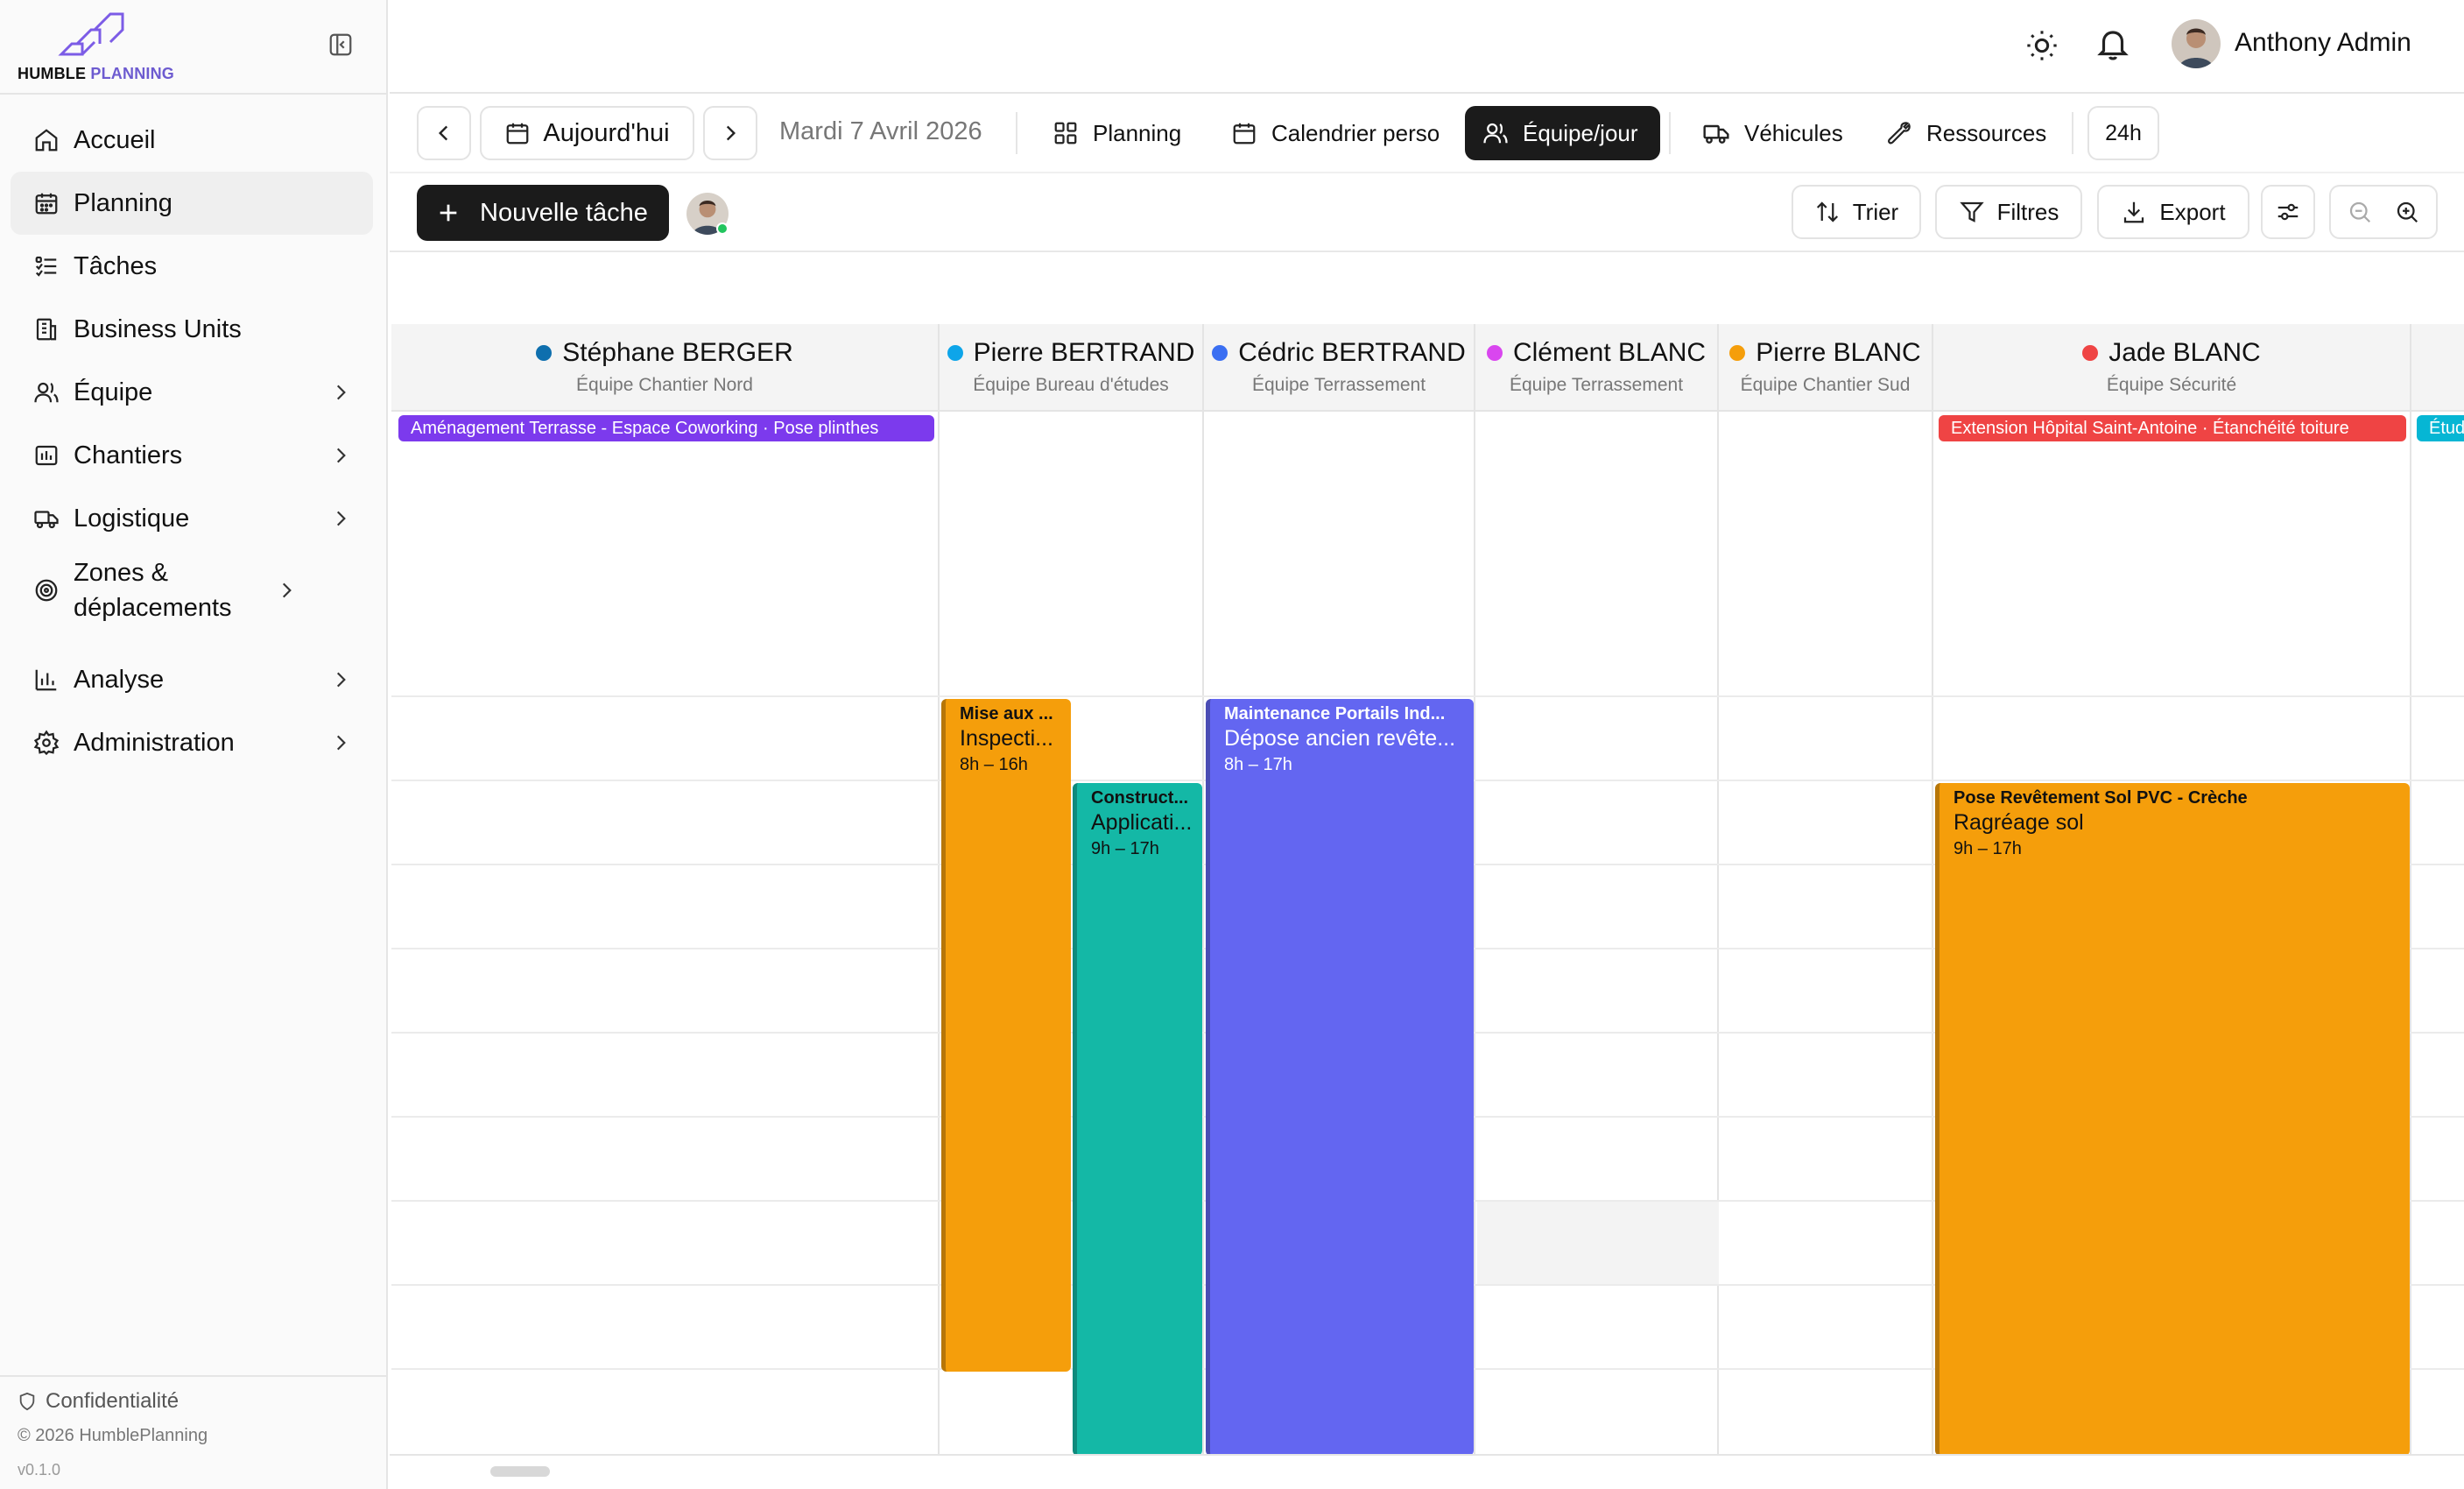 Image resolution: width=2464 pixels, height=1489 pixels. What do you see at coordinates (113, 1401) in the screenshot?
I see `privacy-label: Confidentialité` at bounding box center [113, 1401].